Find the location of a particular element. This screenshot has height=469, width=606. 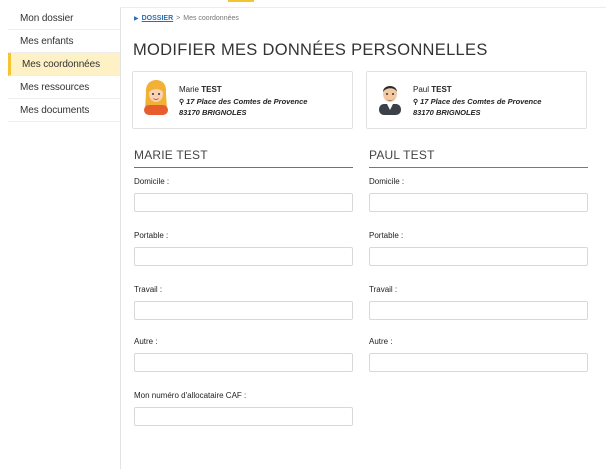

form-title: MARIE TEST is located at coordinates (171, 155).